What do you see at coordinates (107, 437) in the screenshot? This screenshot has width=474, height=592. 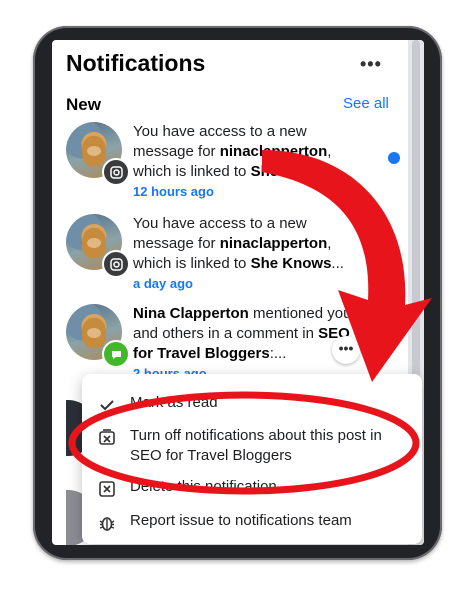 I see `notification-off-icon` at bounding box center [107, 437].